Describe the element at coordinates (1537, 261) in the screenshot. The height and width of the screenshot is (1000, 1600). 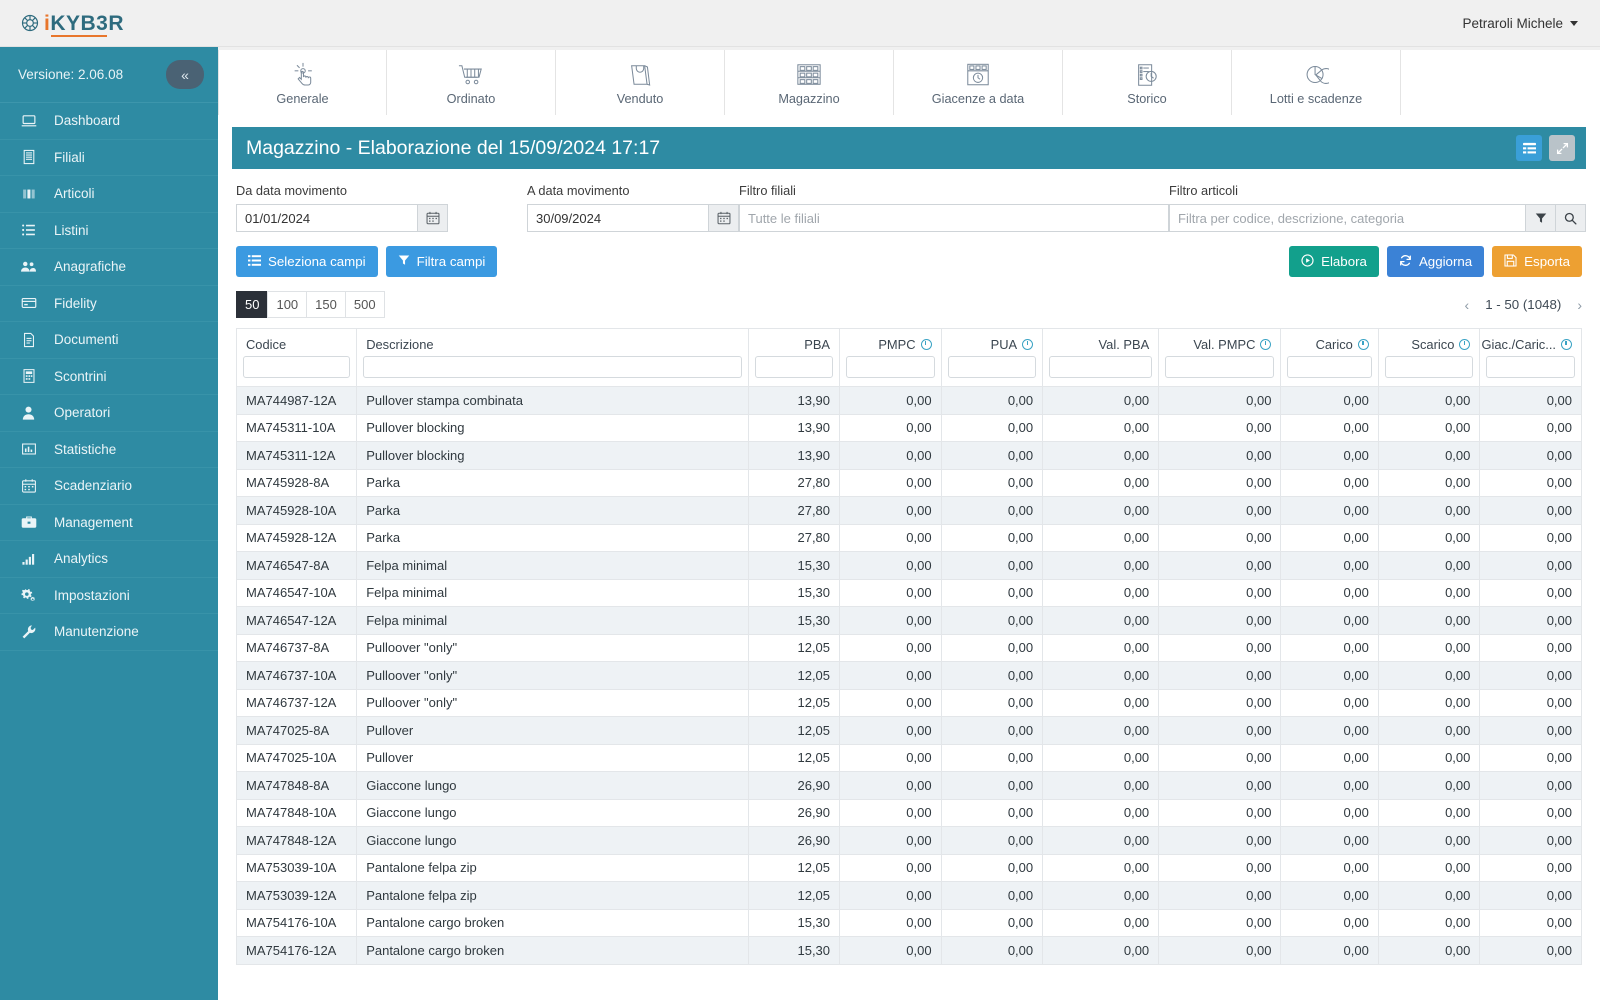
I see `esporta-button: Esporta` at that location.